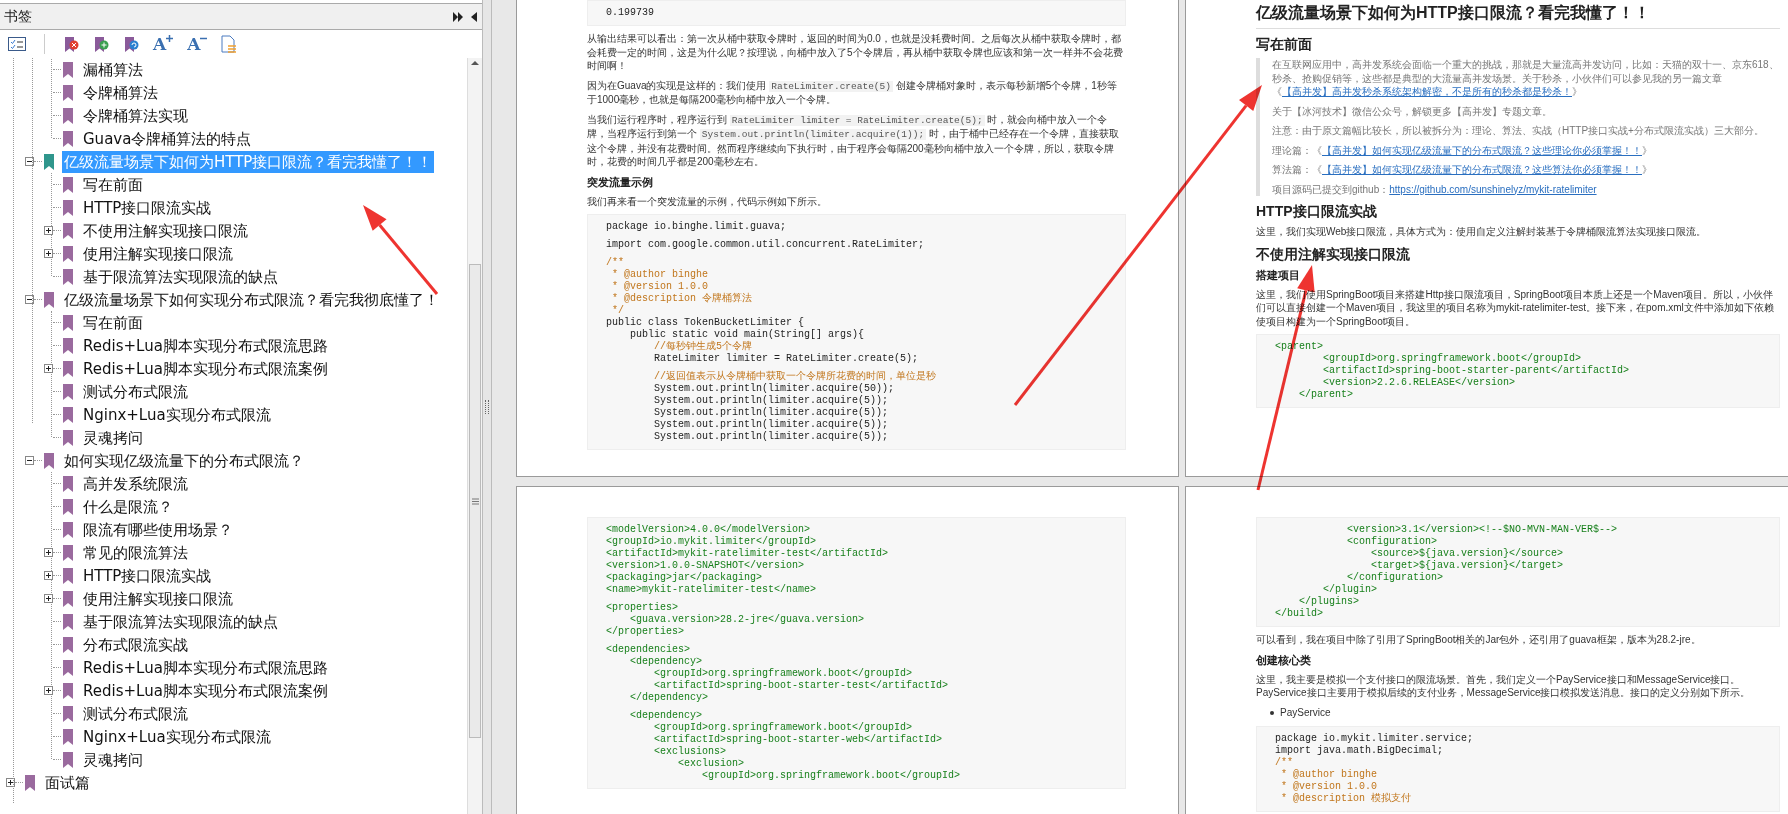 This screenshot has width=1788, height=814. Describe the element at coordinates (1395, 578) in the screenshot. I see `code-line: </configuration>` at that location.